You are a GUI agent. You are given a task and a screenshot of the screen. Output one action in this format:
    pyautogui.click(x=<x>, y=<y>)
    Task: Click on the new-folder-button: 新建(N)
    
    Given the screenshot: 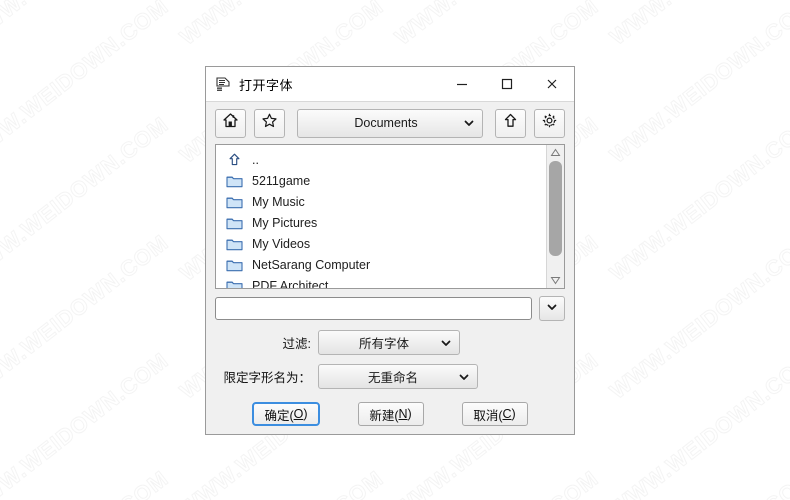 What is the action you would take?
    pyautogui.click(x=390, y=414)
    